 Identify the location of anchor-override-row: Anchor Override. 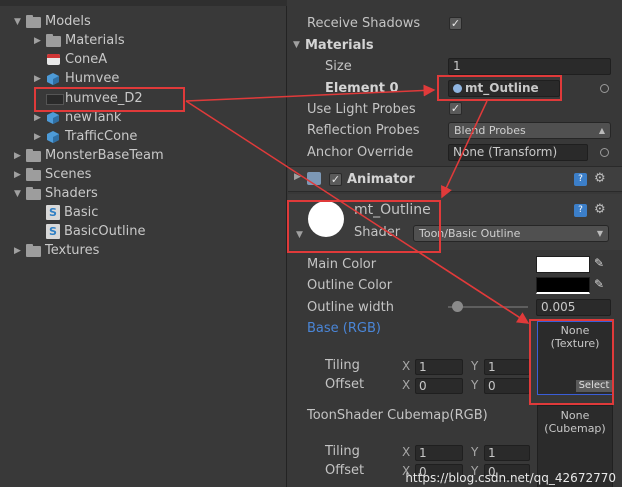
(360, 152).